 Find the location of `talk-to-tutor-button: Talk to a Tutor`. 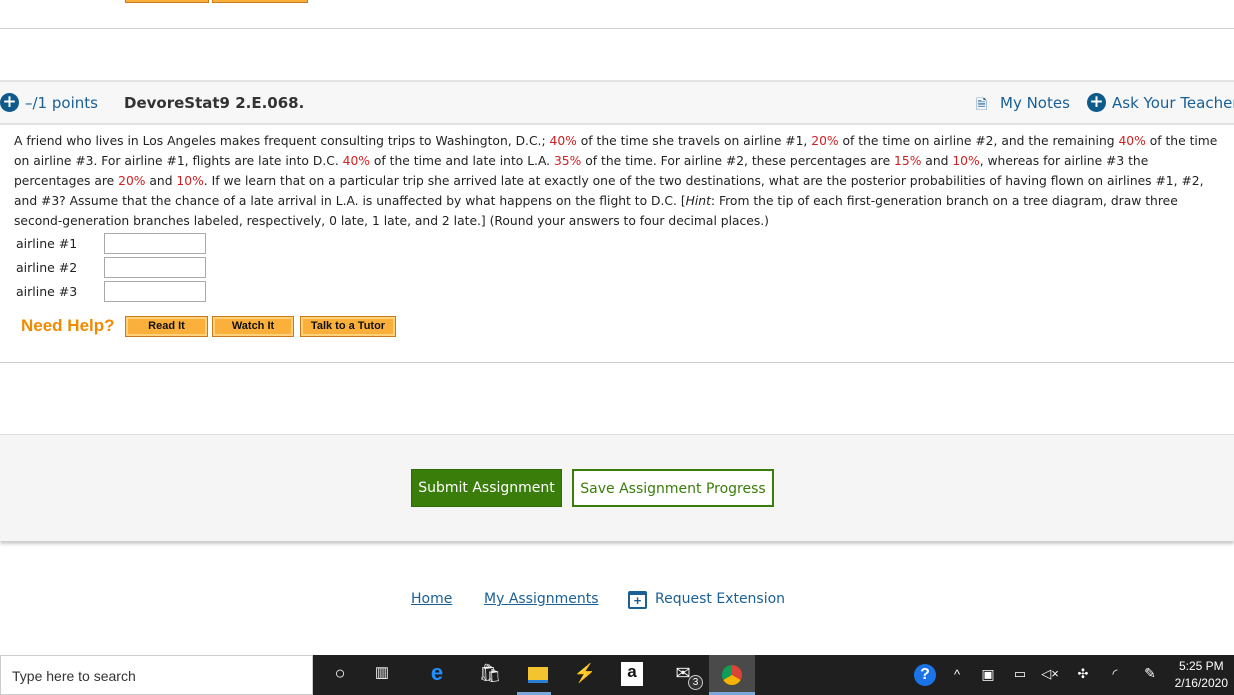

talk-to-tutor-button: Talk to a Tutor is located at coordinates (348, 326).